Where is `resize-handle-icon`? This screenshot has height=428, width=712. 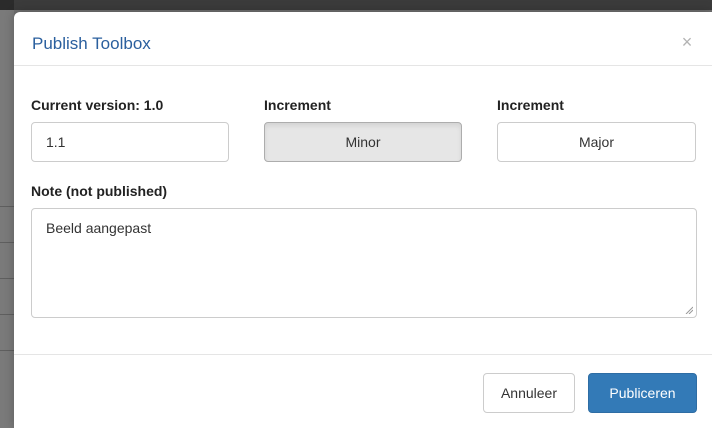
resize-handle-icon is located at coordinates (689, 310).